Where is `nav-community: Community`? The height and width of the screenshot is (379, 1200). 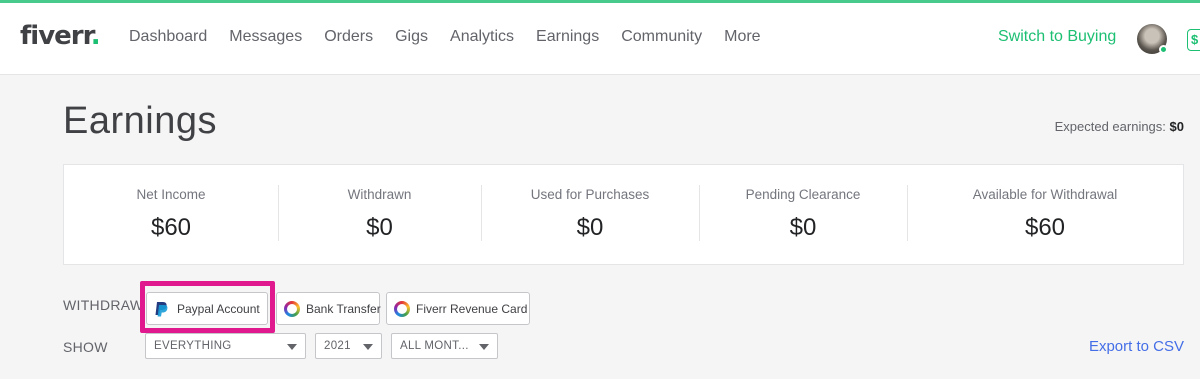
nav-community: Community is located at coordinates (661, 37).